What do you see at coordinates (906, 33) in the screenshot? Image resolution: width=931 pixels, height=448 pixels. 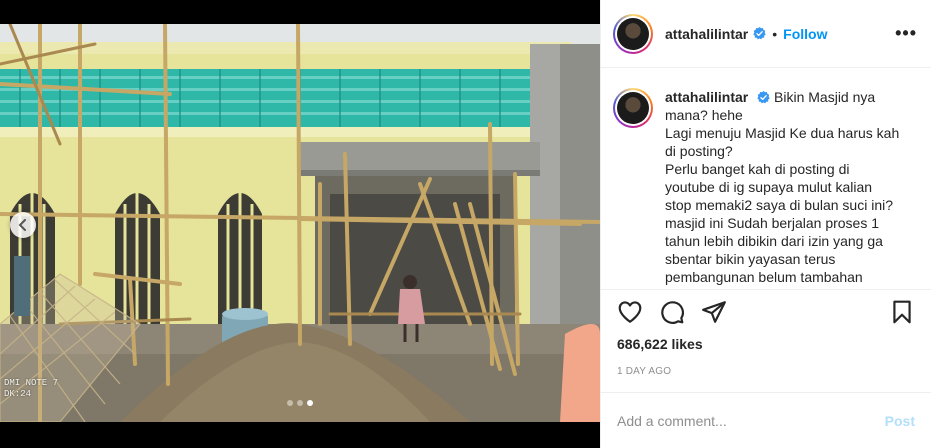 I see `more-options-button: •••` at bounding box center [906, 33].